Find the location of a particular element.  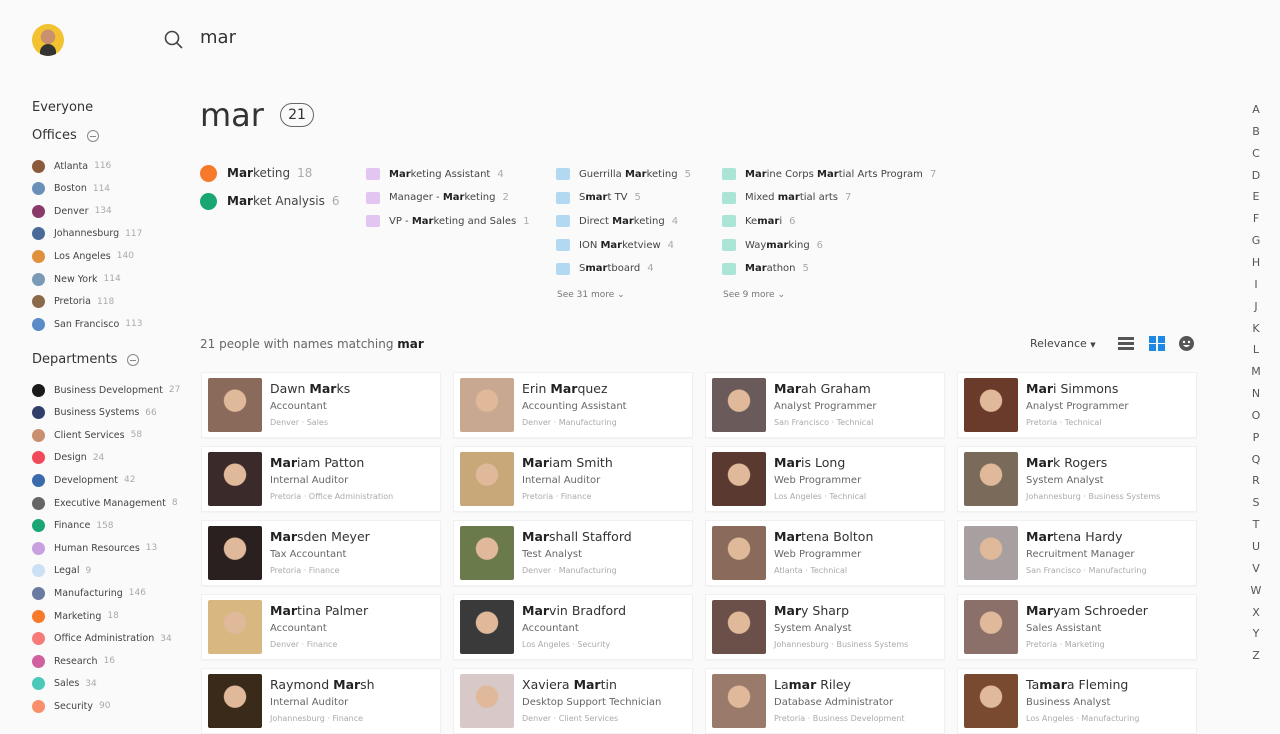

office-pretoria: Pretoria 118 is located at coordinates (73, 302).